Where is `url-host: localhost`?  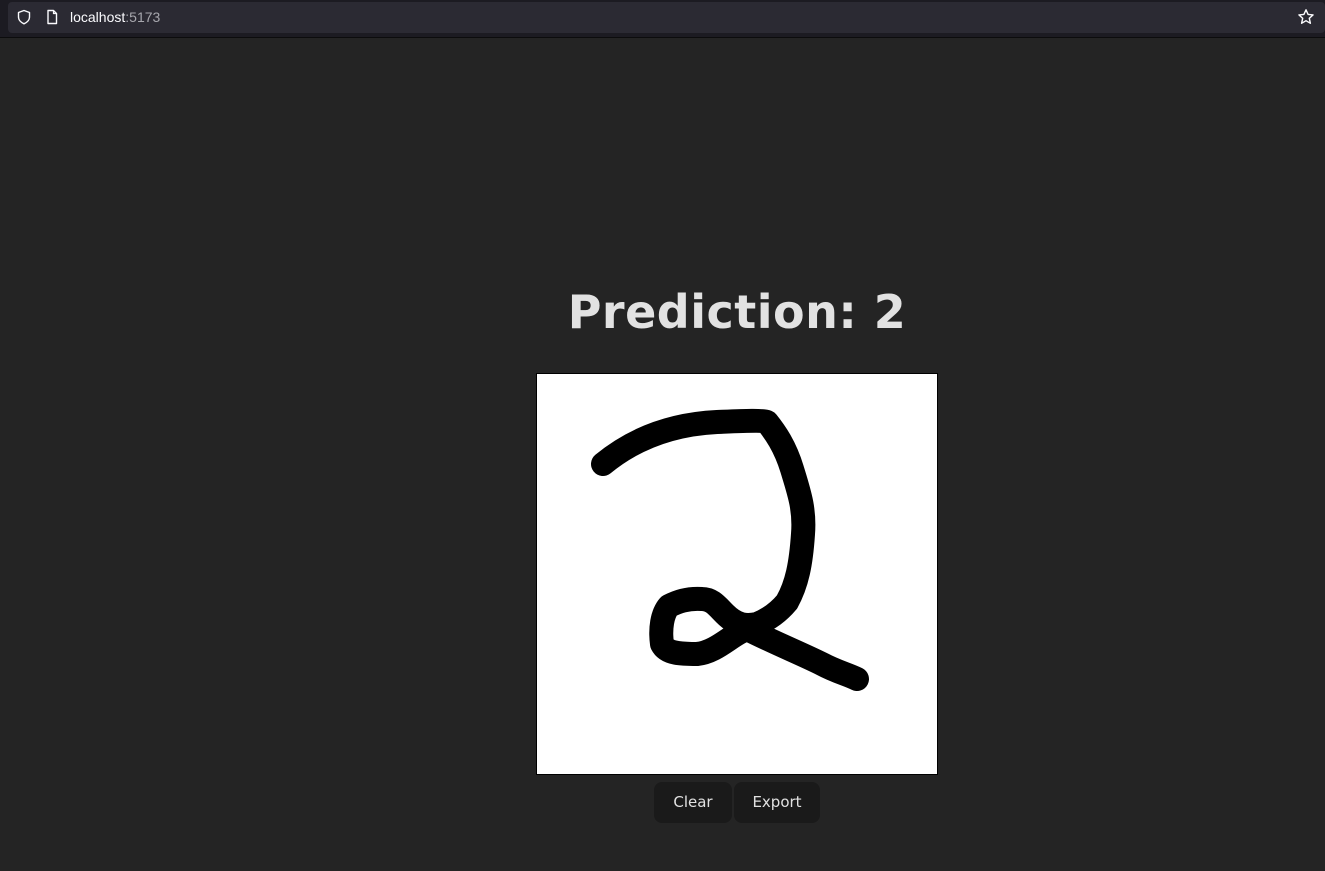
url-host: localhost is located at coordinates (98, 17).